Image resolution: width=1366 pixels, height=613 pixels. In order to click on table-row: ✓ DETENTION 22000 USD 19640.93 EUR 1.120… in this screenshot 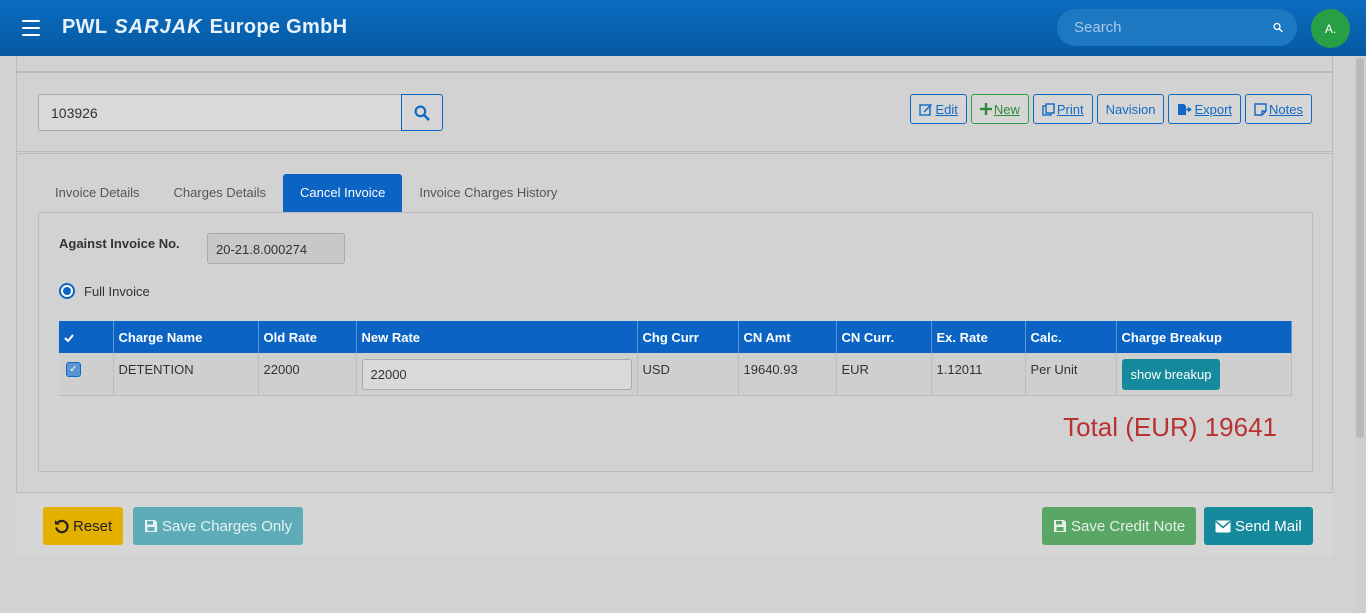, I will do `click(675, 374)`.